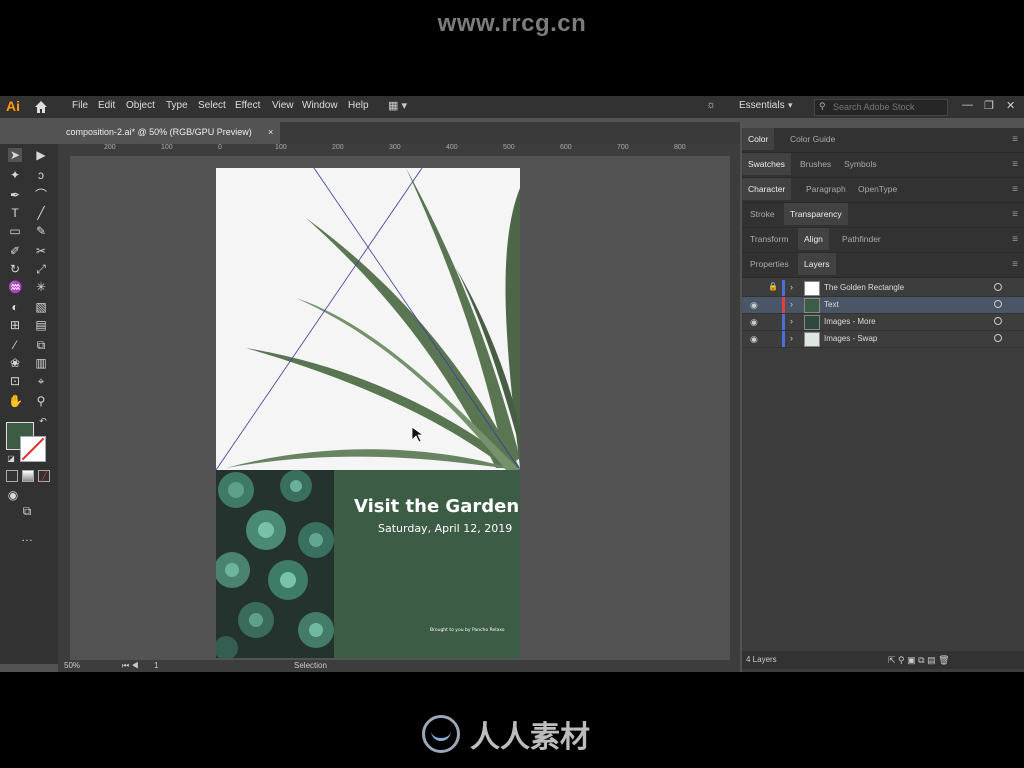 The height and width of the screenshot is (768, 1024). I want to click on leaves-photo, so click(368, 319).